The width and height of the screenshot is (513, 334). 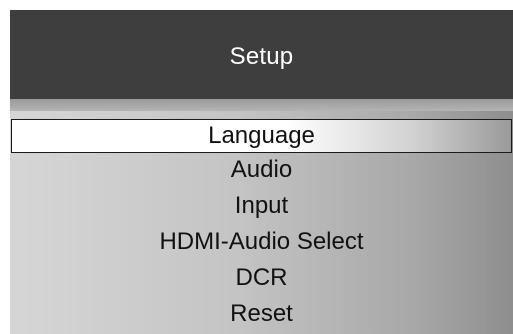 What do you see at coordinates (261, 136) in the screenshot?
I see `menu-item-language: Language` at bounding box center [261, 136].